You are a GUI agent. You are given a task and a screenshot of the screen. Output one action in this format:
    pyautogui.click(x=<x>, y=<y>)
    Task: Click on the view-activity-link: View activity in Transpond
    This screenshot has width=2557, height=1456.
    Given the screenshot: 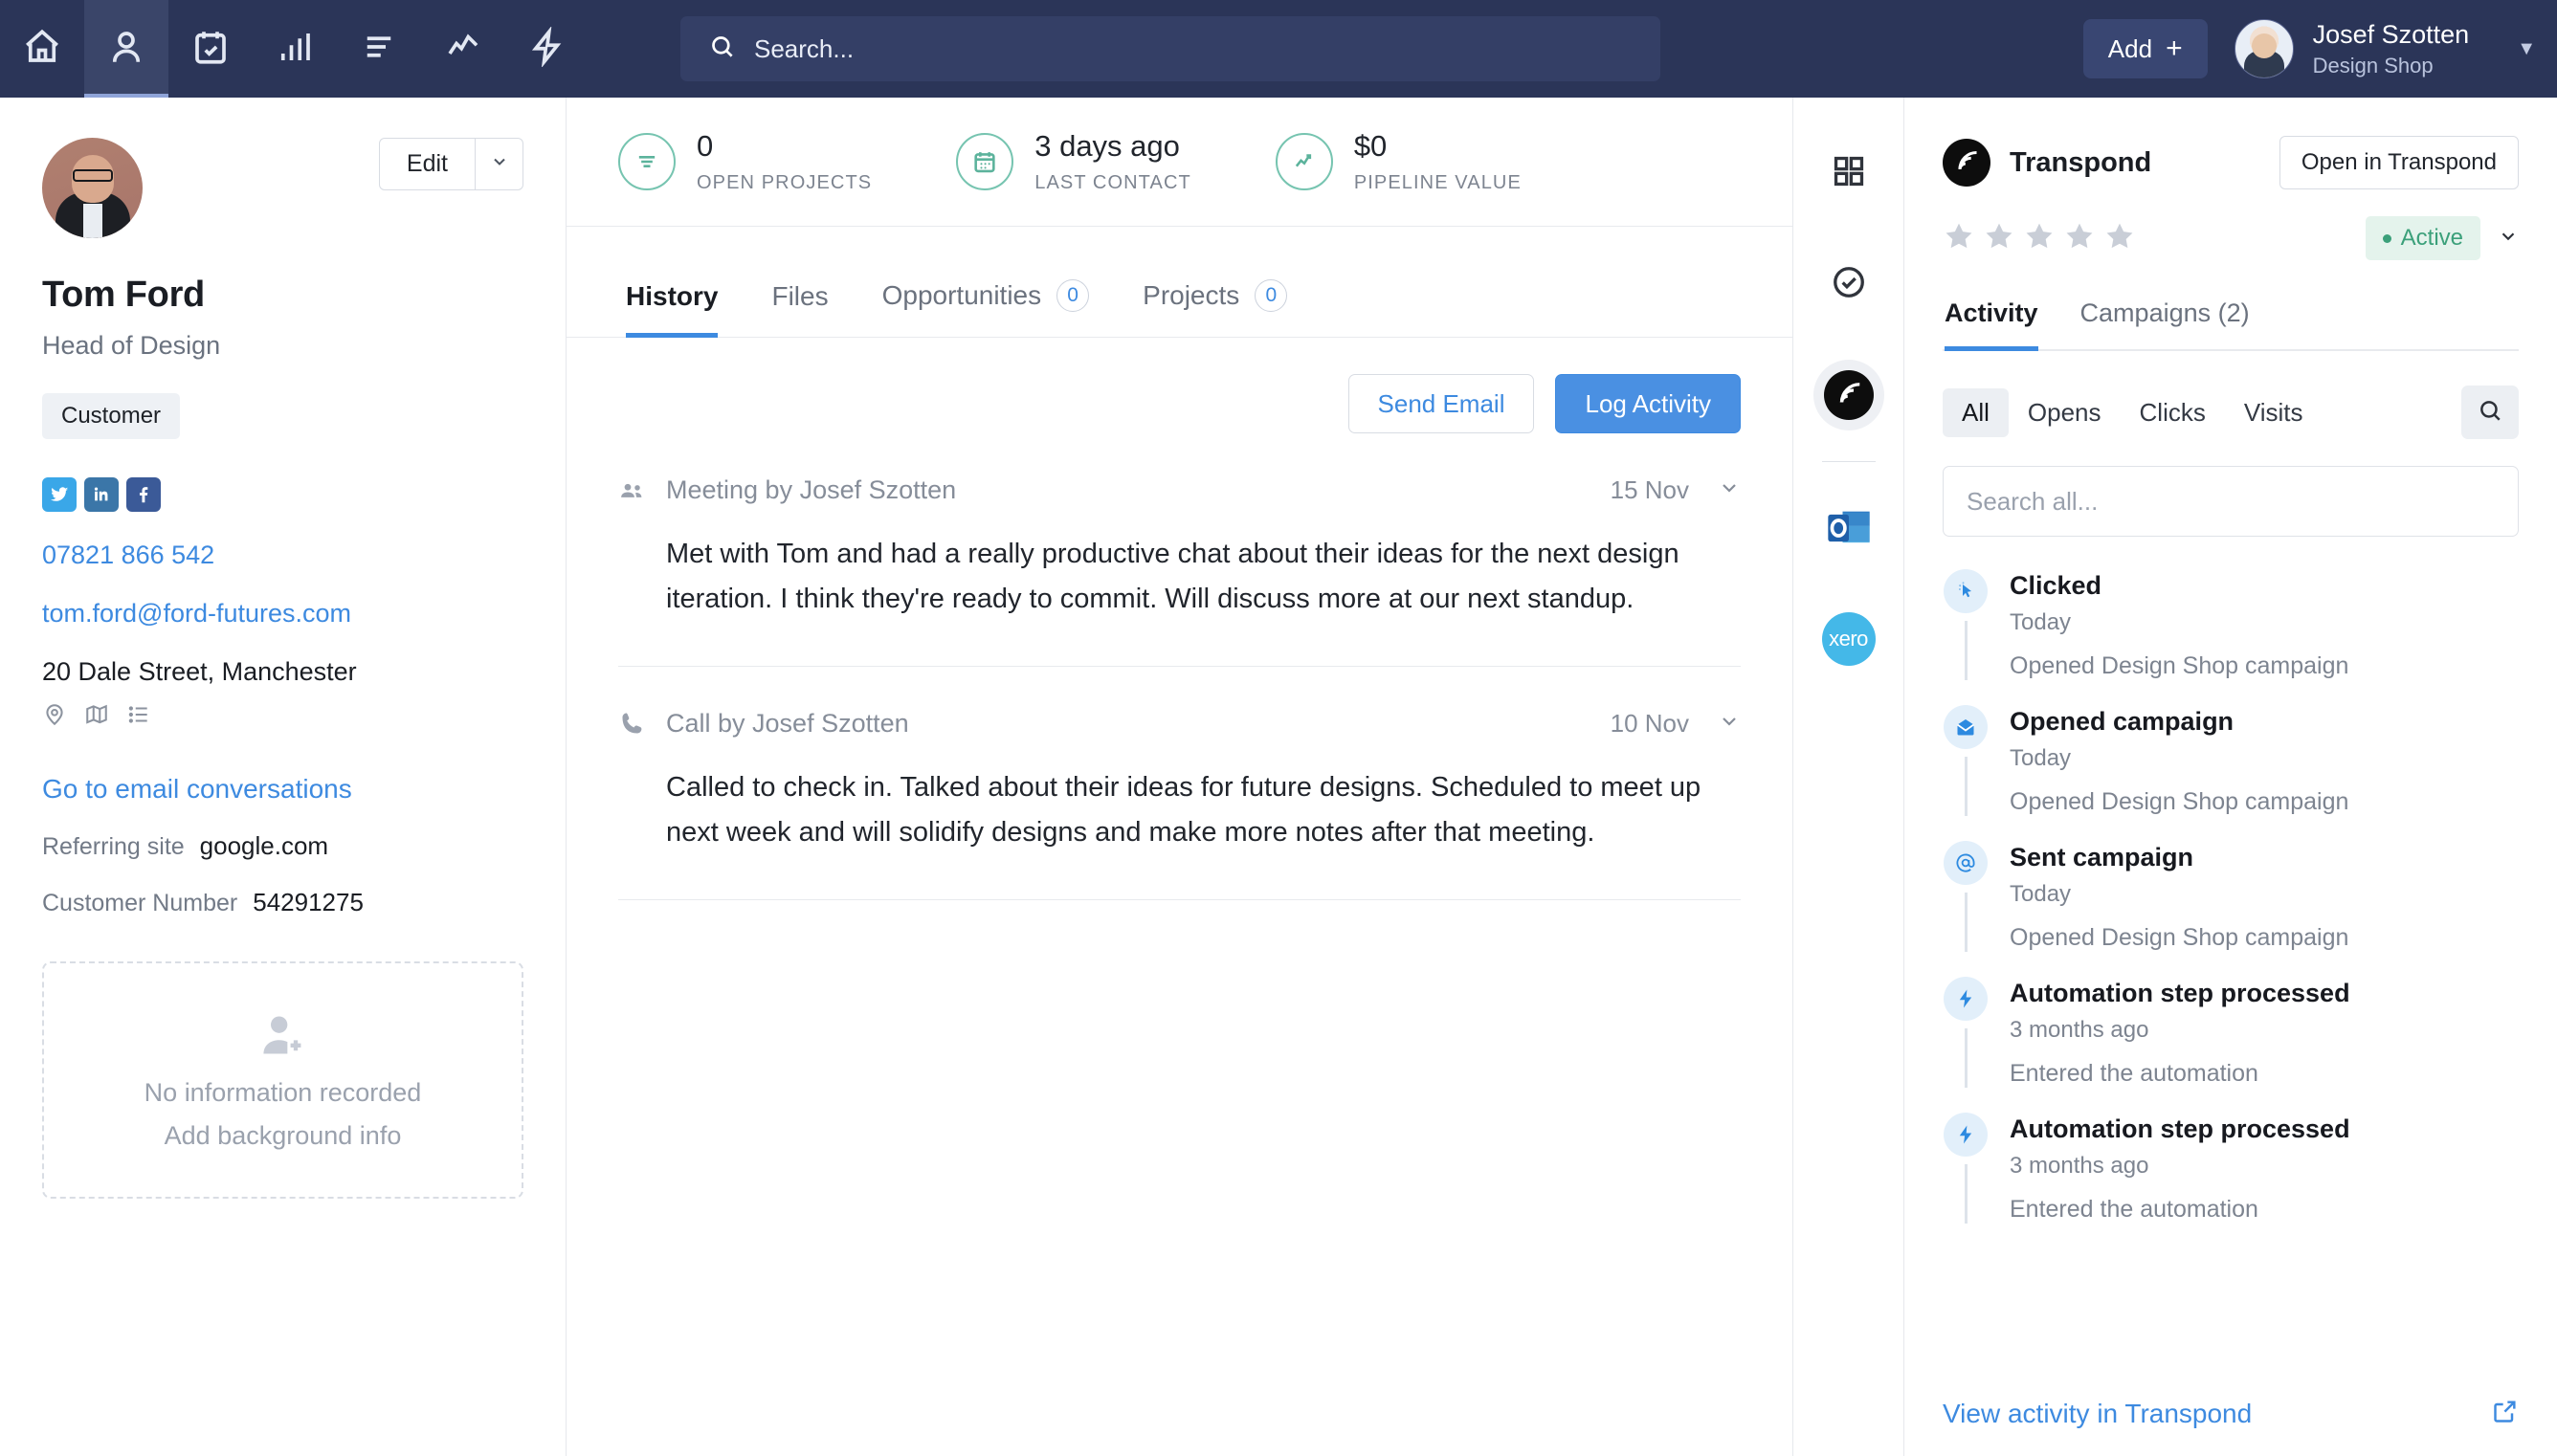 What is the action you would take?
    pyautogui.click(x=2097, y=1414)
    